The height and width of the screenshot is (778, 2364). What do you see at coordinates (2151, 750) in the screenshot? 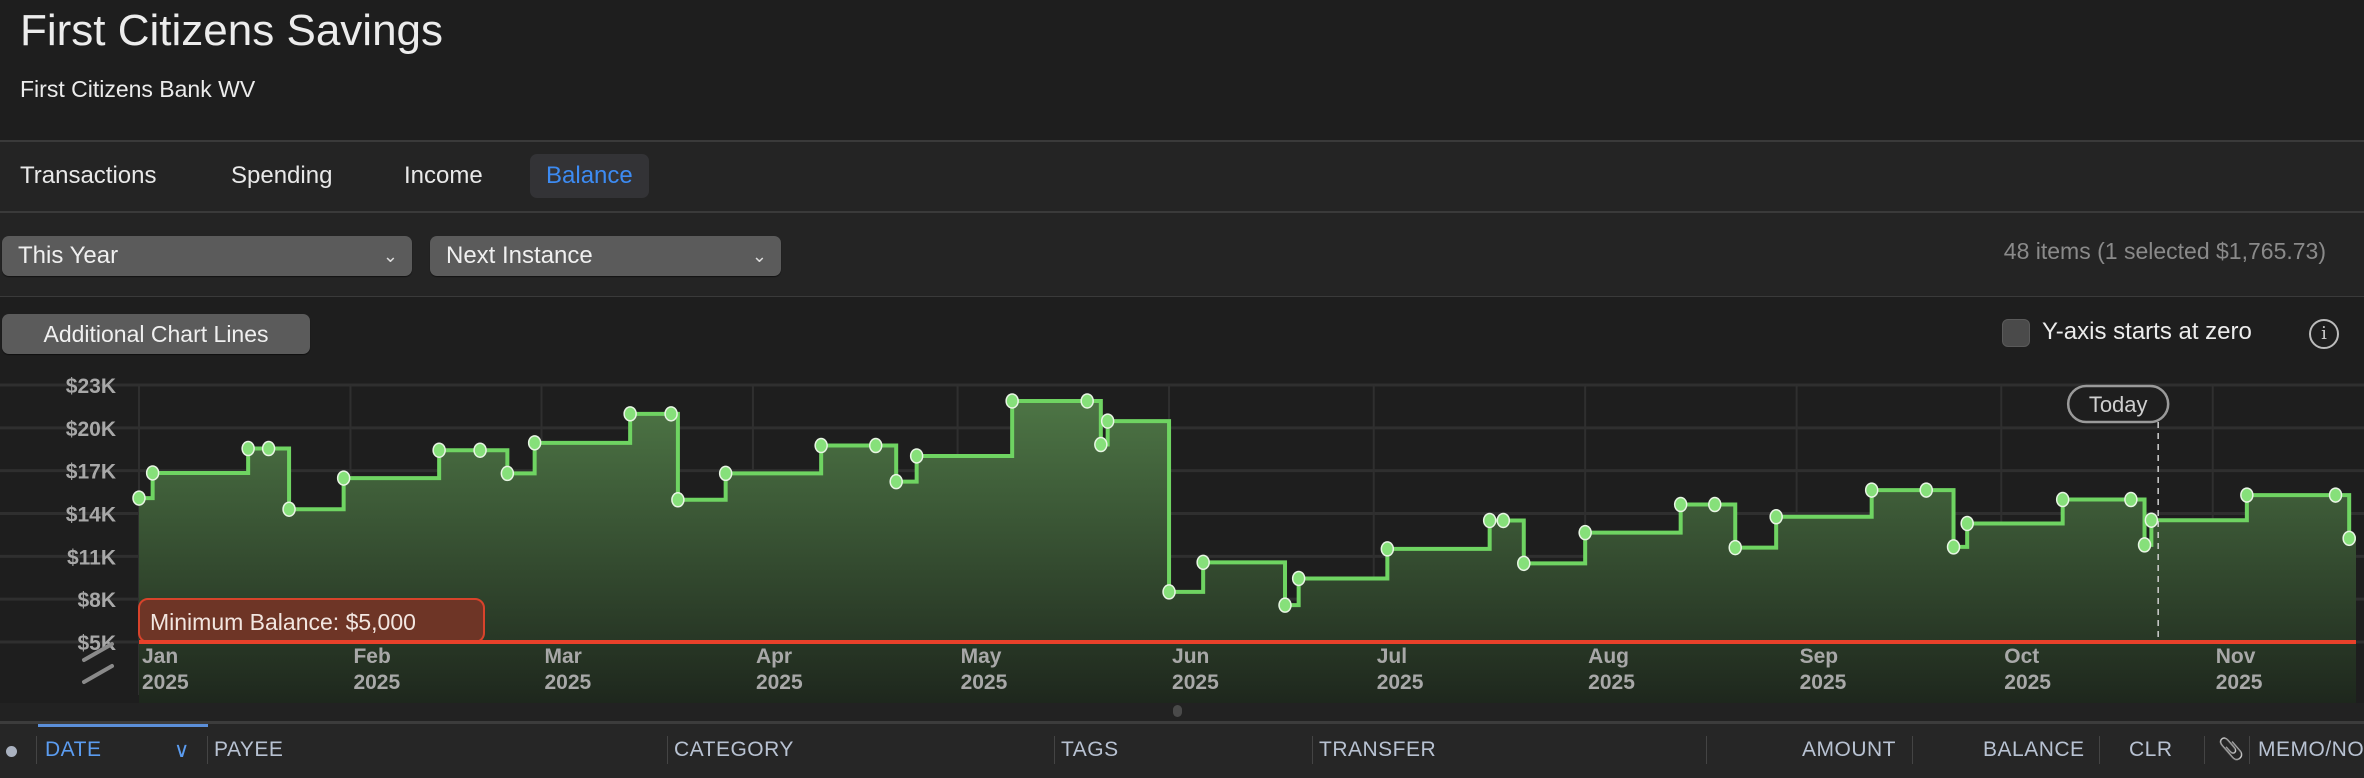
I see `column-clr: CLR` at bounding box center [2151, 750].